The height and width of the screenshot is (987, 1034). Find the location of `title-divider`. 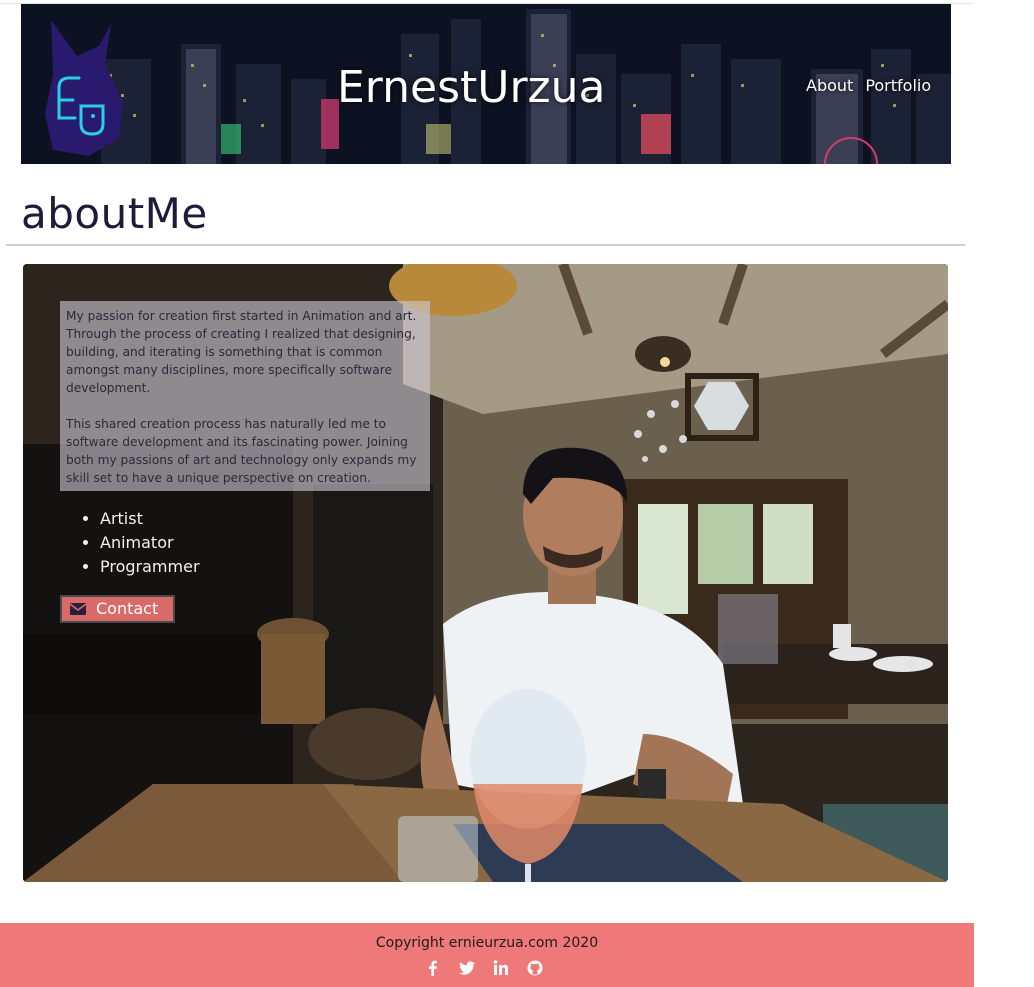

title-divider is located at coordinates (485, 245).